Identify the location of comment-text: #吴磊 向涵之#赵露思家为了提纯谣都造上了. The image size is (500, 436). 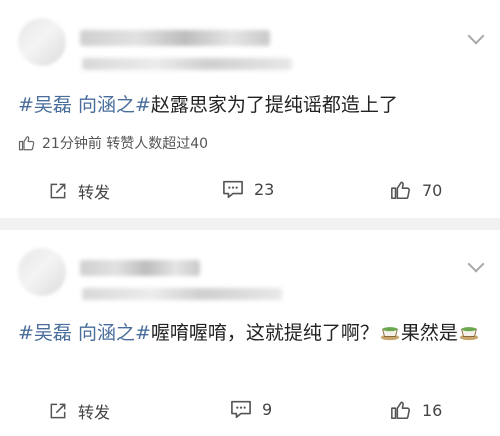
(249, 105).